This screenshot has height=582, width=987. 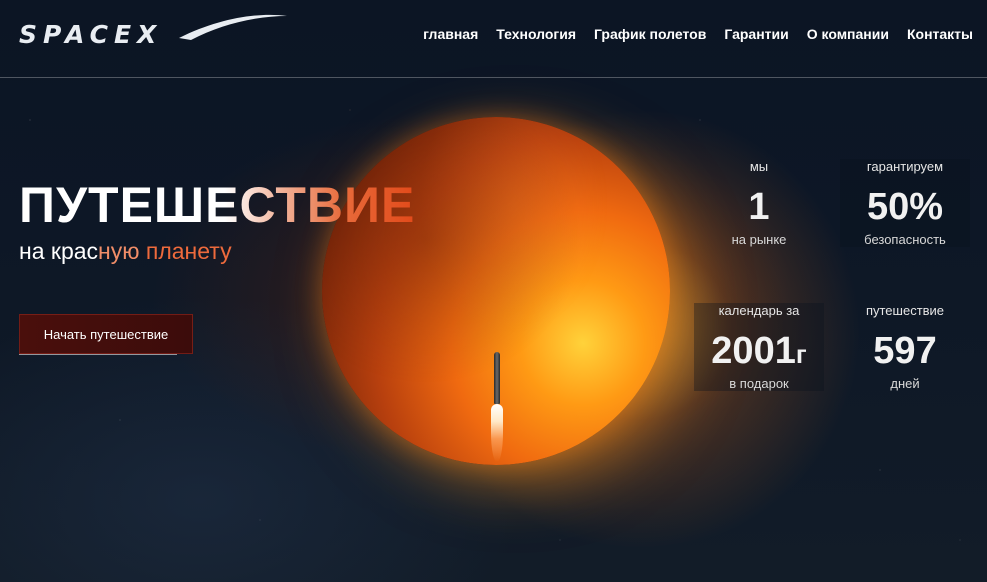 I want to click on stat-value-suffix: г, so click(x=801, y=354).